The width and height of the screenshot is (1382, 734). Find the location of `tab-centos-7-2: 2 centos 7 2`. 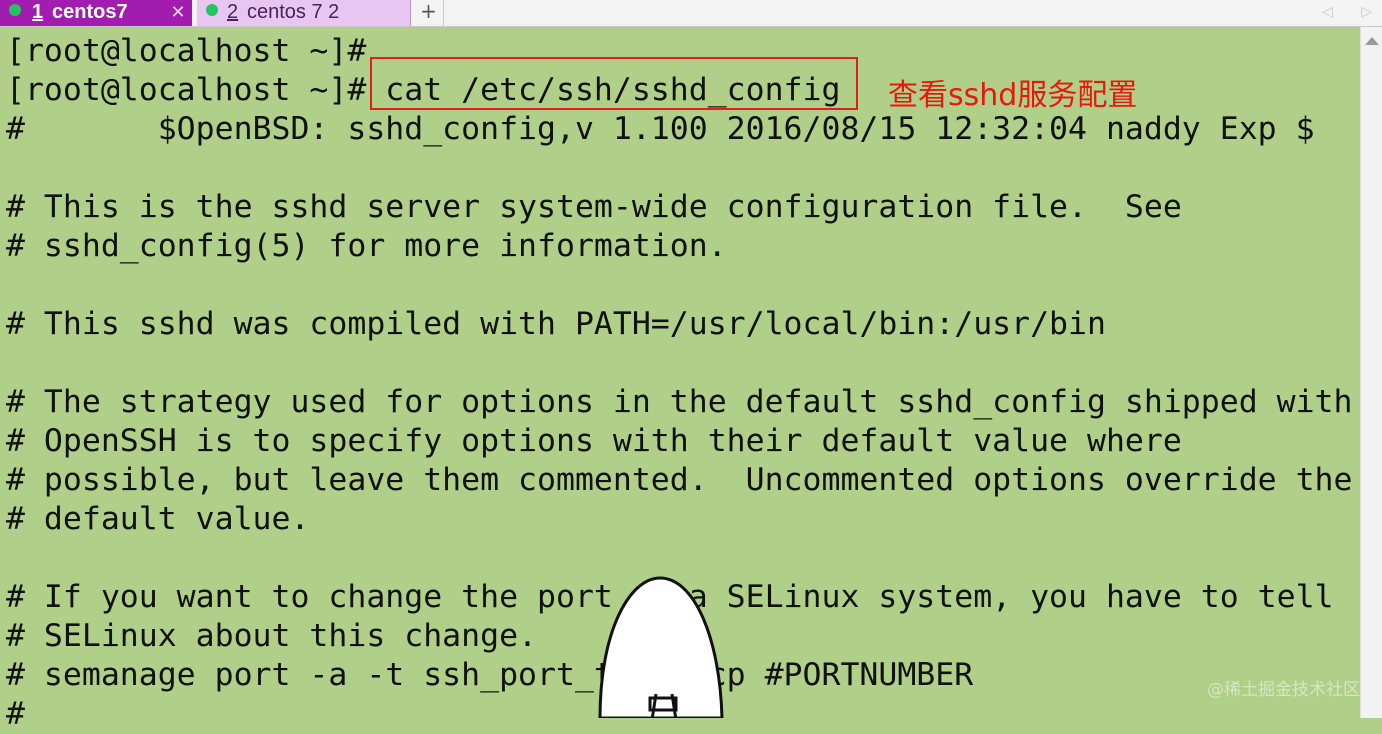

tab-centos-7-2: 2 centos 7 2 is located at coordinates (304, 13).